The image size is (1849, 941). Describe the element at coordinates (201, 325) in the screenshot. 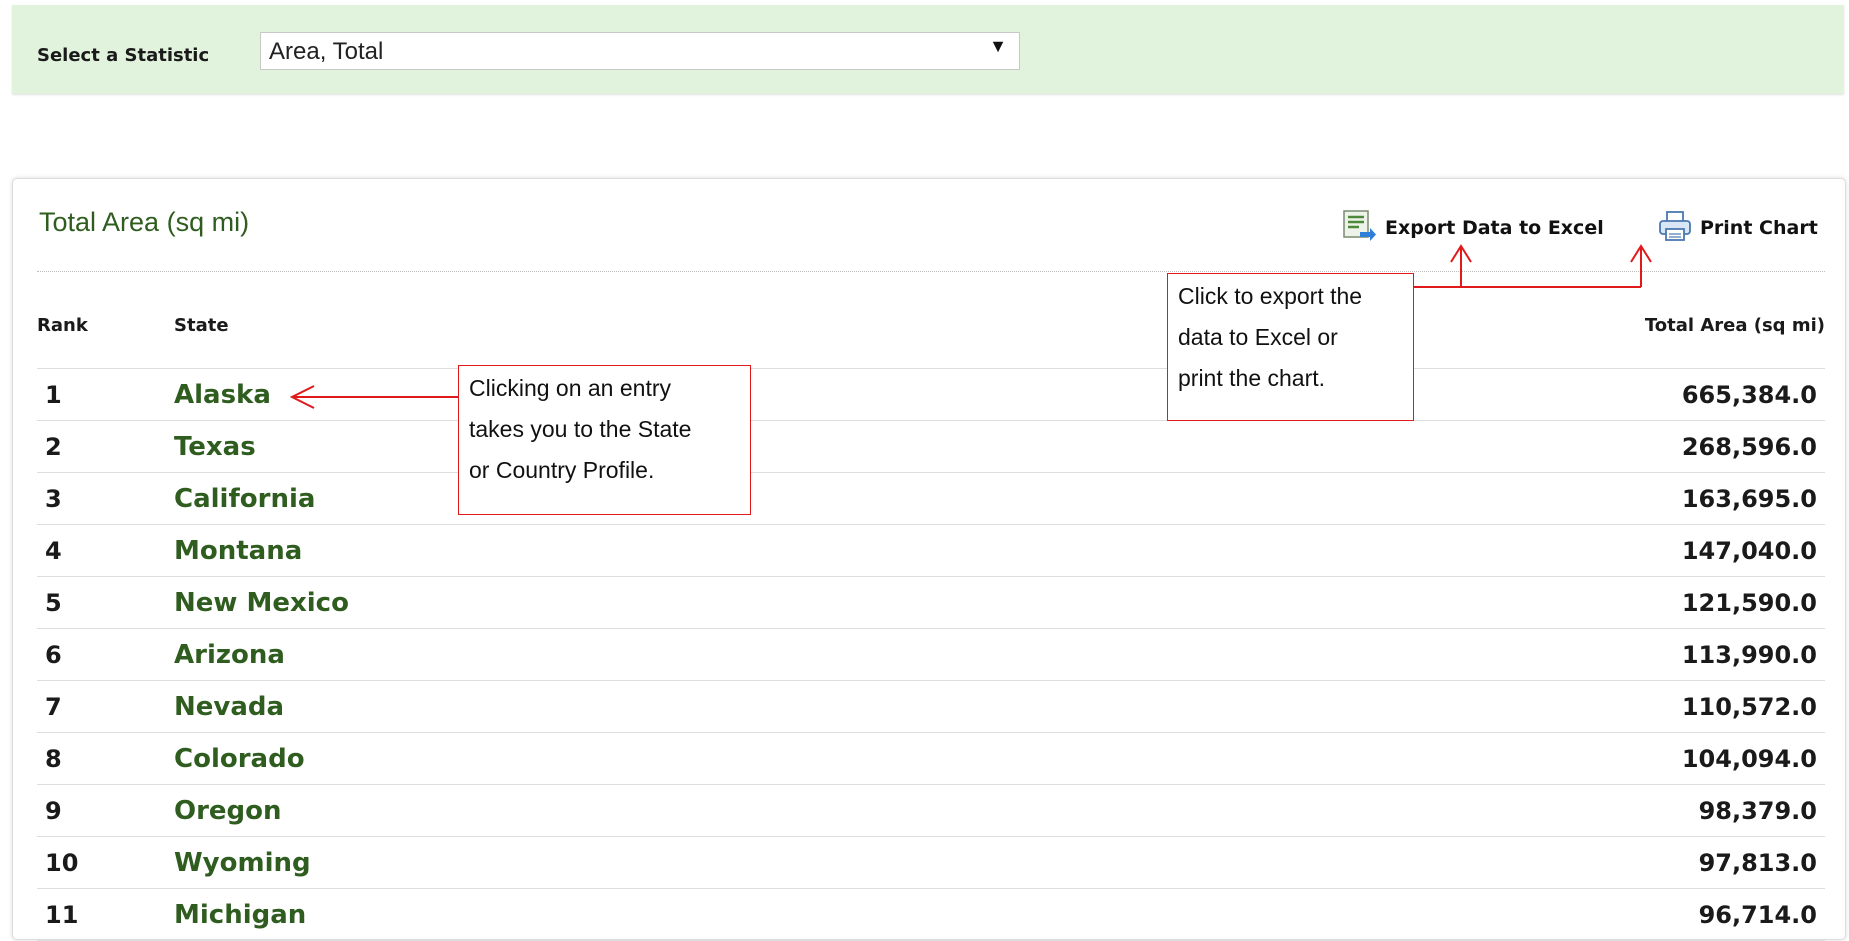

I see `column-header-state: State` at that location.